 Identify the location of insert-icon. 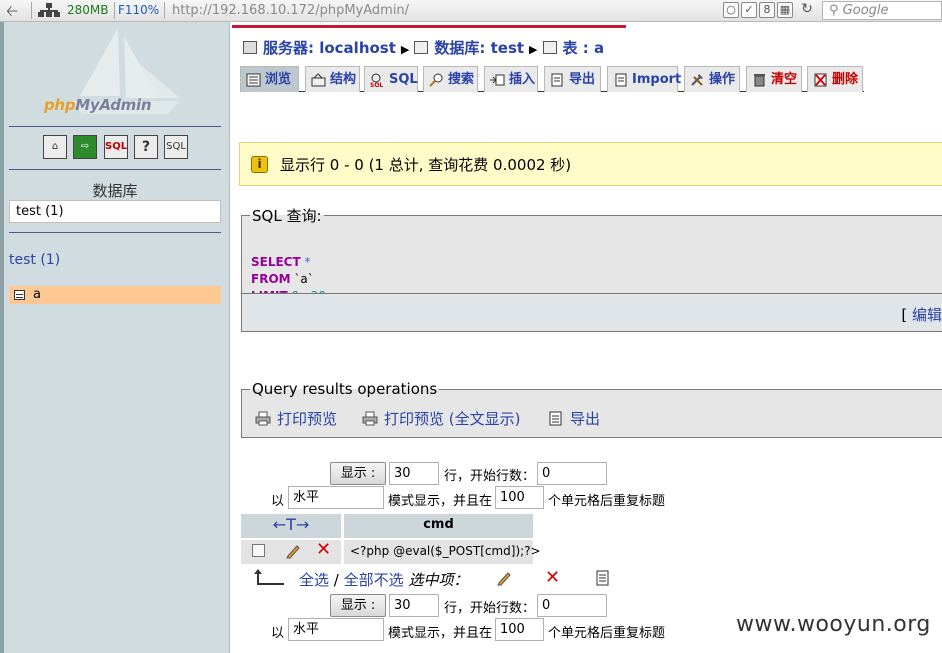
(497, 80).